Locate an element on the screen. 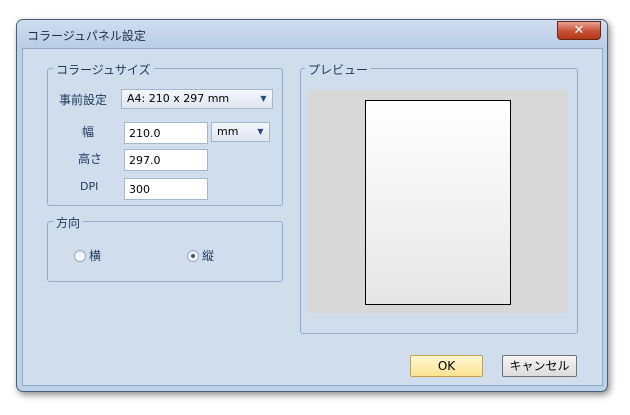 The height and width of the screenshot is (415, 630). preset-value: A4: 210 x 297 mm is located at coordinates (178, 98).